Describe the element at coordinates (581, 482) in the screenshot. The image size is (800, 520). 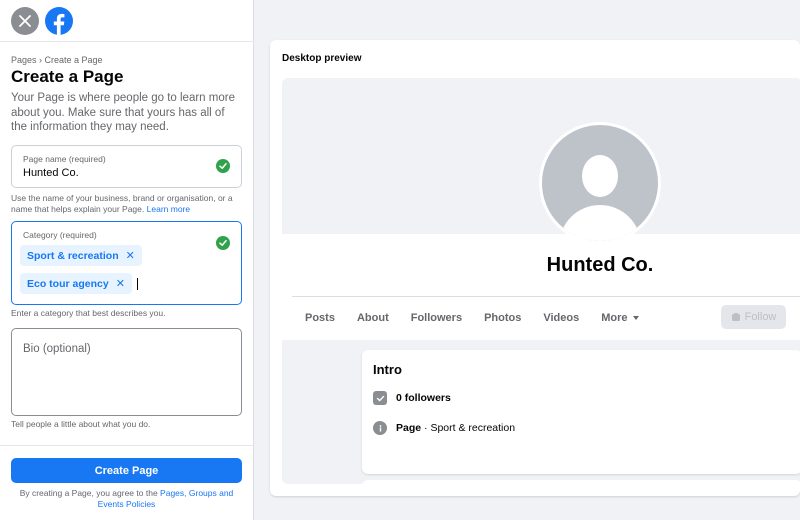
I see `next-card` at that location.